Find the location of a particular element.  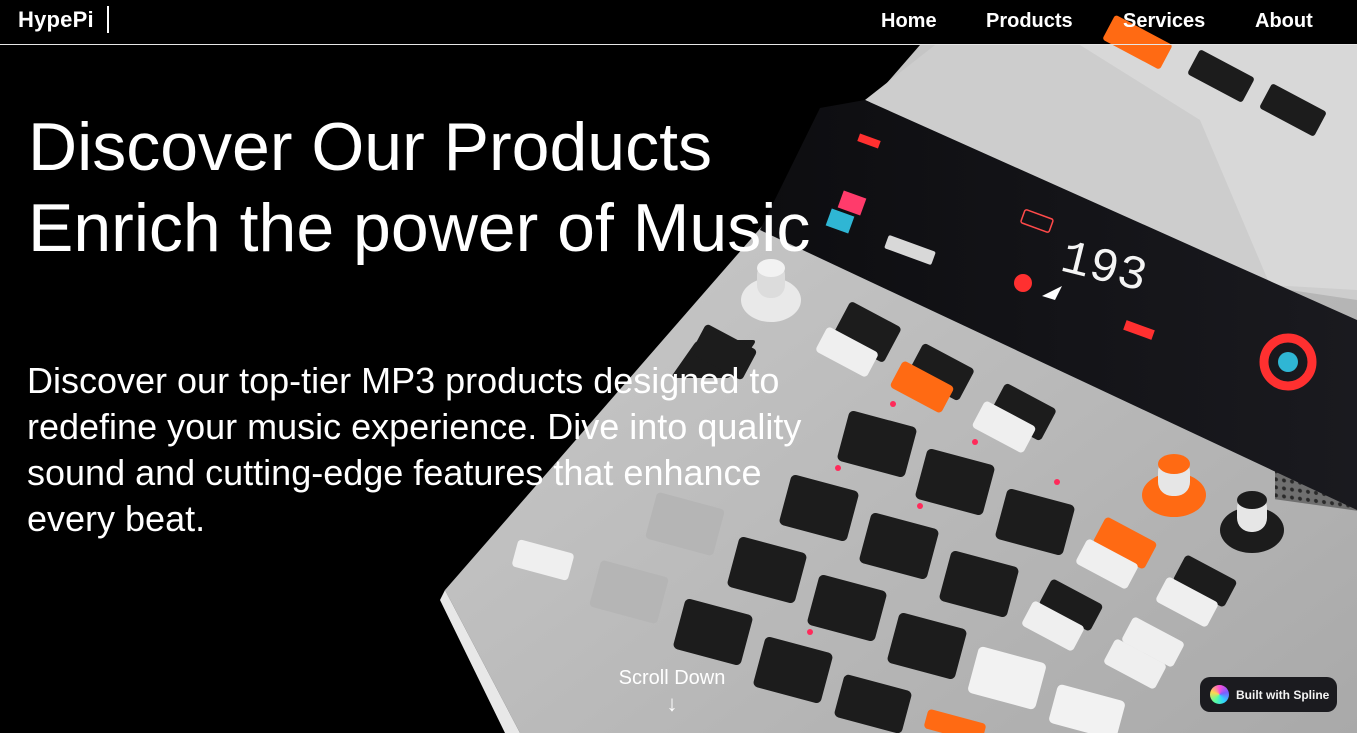

hero-title-line-1: Discover Our Products is located at coordinates (370, 147).